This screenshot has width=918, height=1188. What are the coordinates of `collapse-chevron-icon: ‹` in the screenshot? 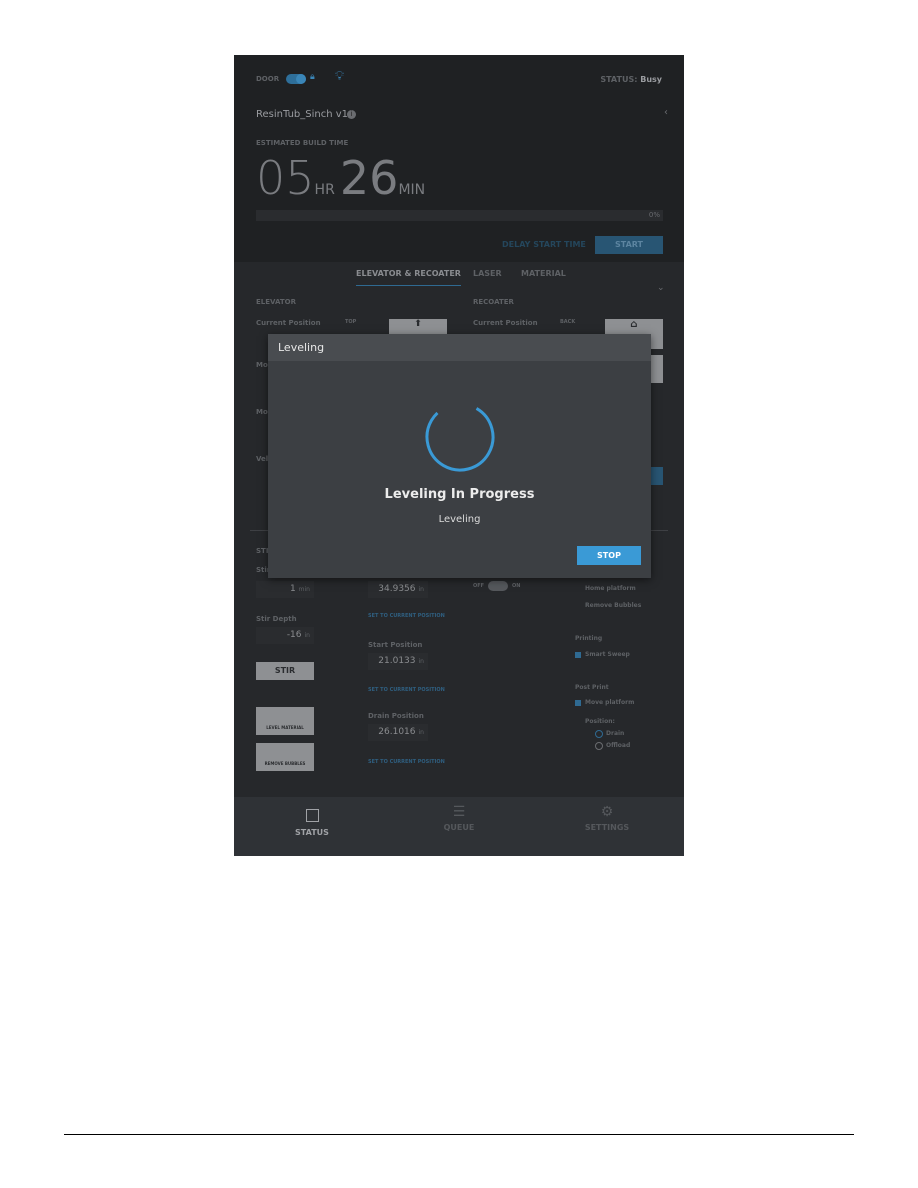 It's located at (666, 112).